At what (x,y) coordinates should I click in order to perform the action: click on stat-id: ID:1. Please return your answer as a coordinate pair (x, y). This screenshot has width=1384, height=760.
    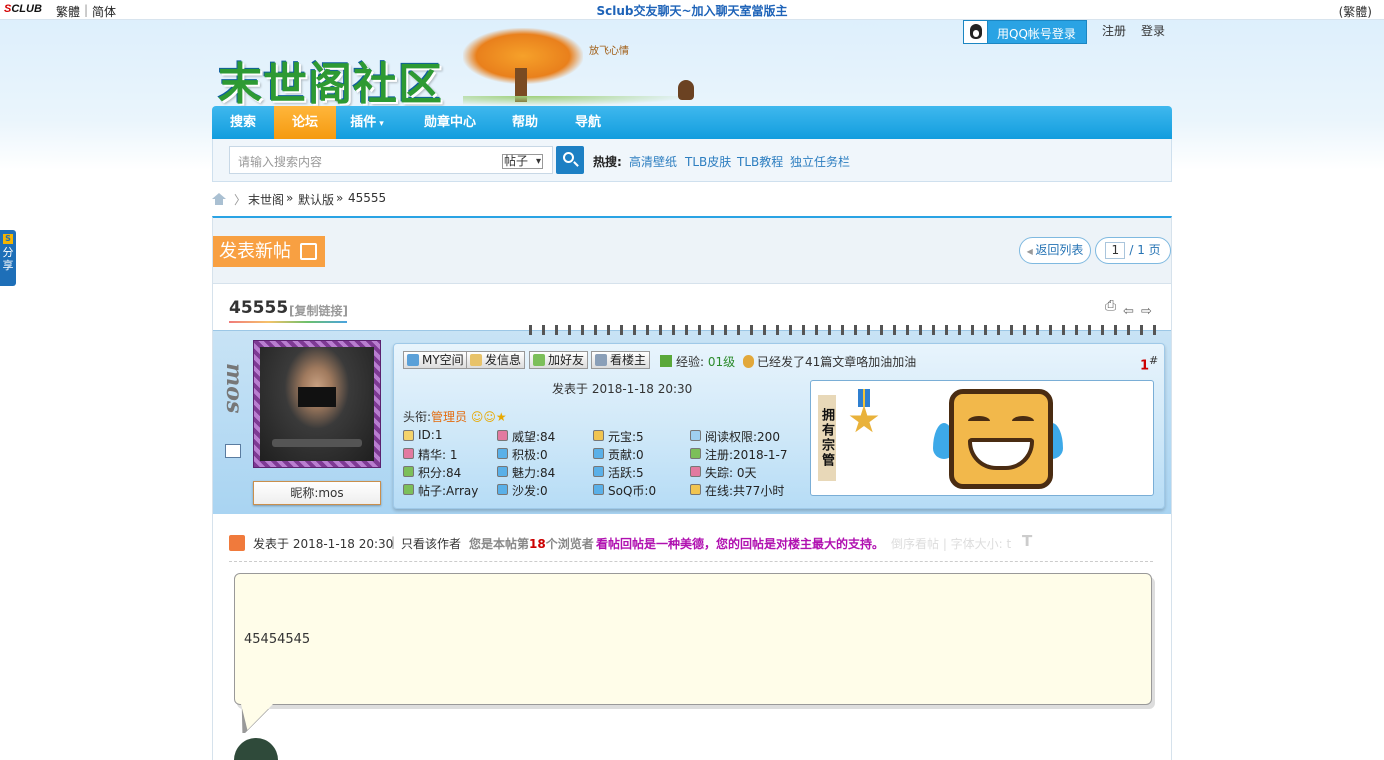
    Looking at the image, I should click on (422, 435).